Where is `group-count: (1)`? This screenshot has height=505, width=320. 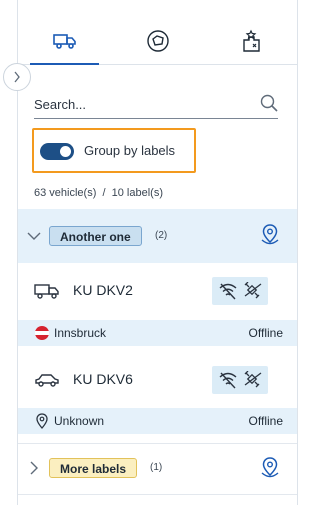
group-count: (1) is located at coordinates (156, 467).